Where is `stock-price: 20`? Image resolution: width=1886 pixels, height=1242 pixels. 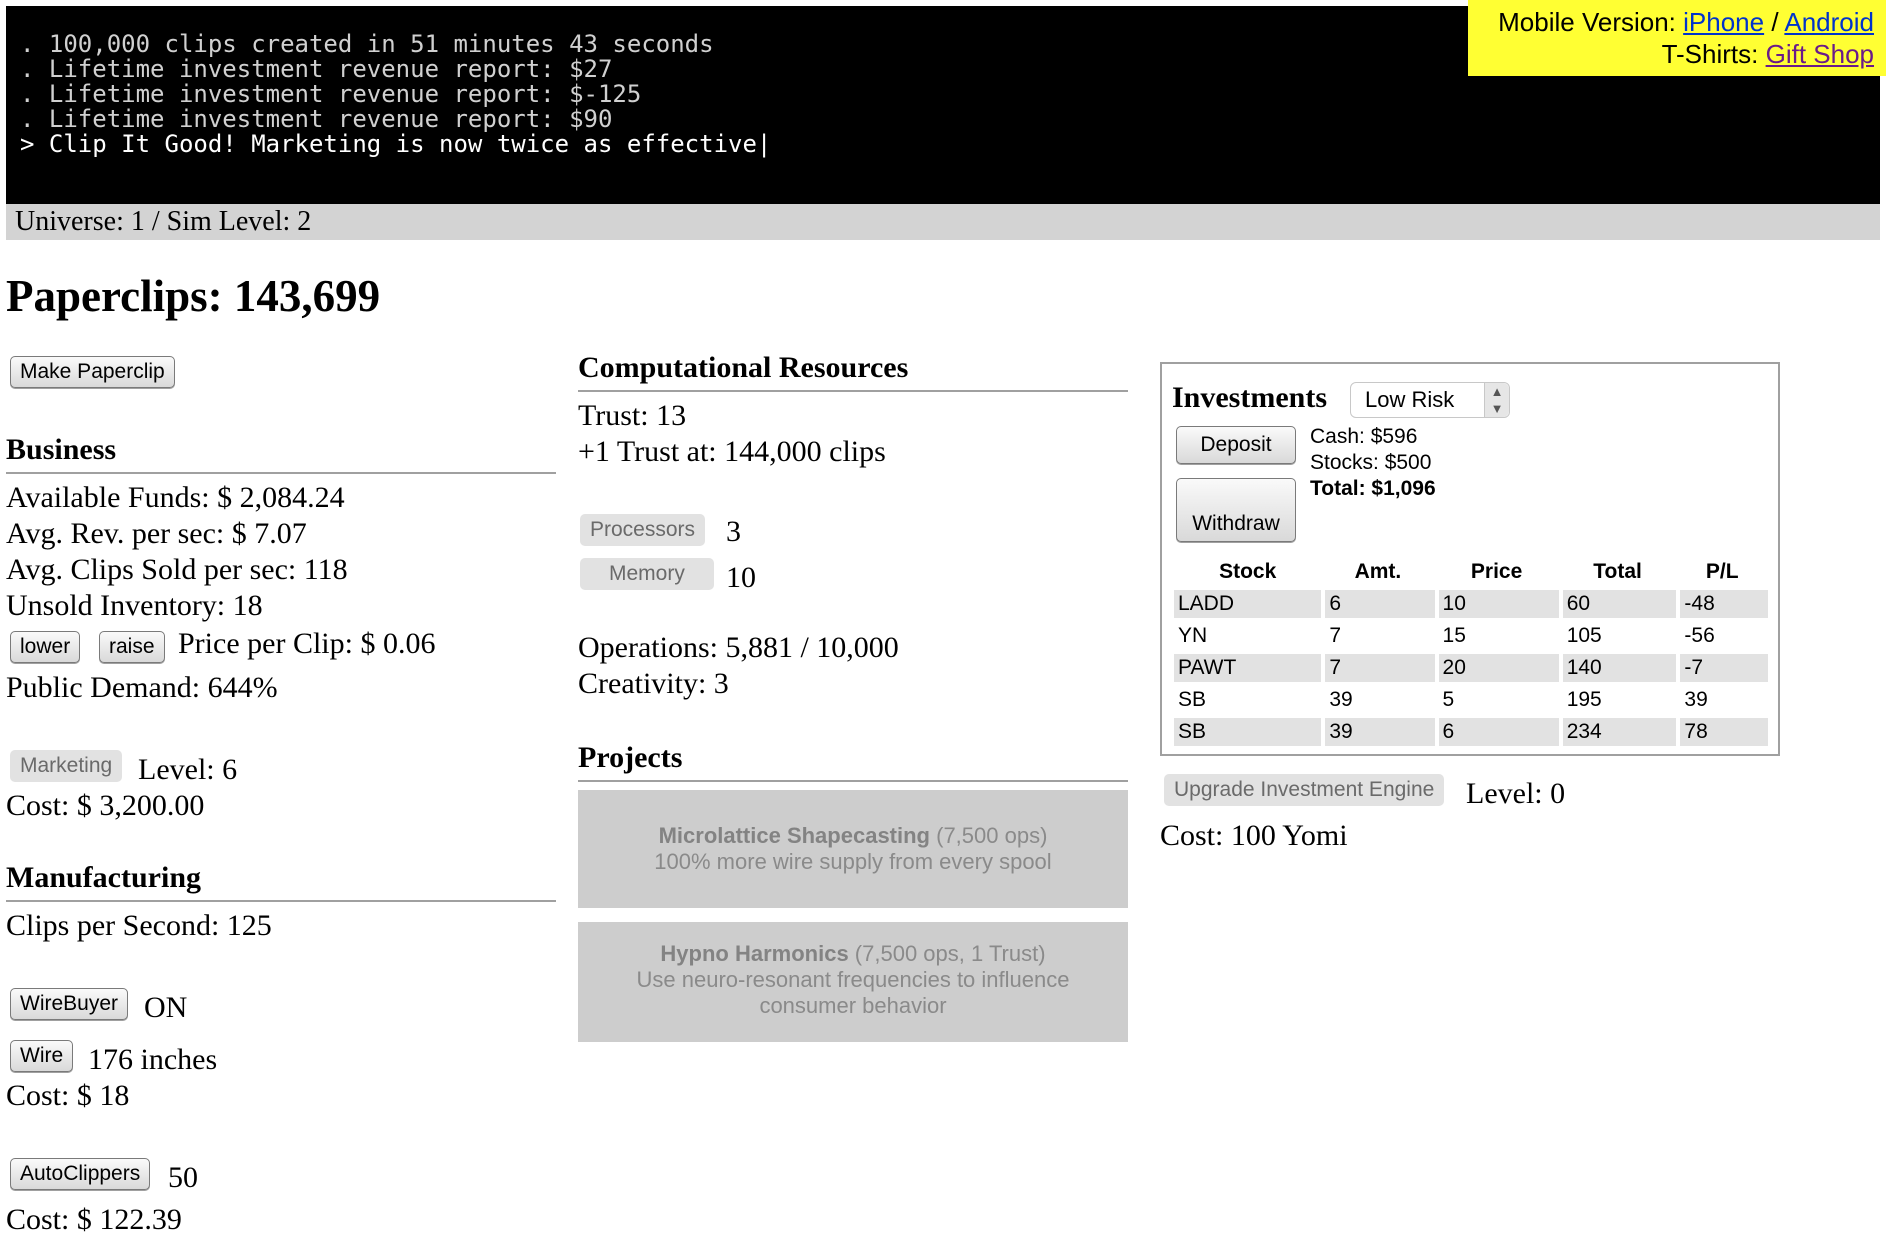
stock-price: 20 is located at coordinates (1496, 668).